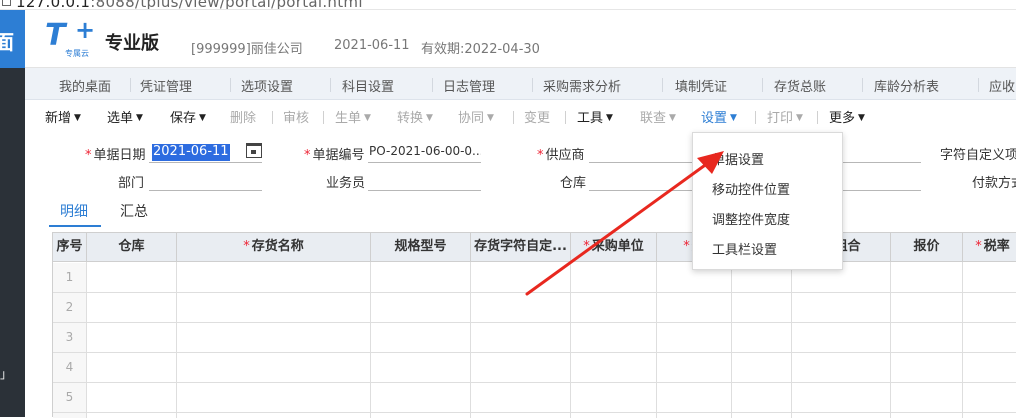 The image size is (1016, 418). Describe the element at coordinates (69, 277) in the screenshot. I see `row-number: 1` at that location.